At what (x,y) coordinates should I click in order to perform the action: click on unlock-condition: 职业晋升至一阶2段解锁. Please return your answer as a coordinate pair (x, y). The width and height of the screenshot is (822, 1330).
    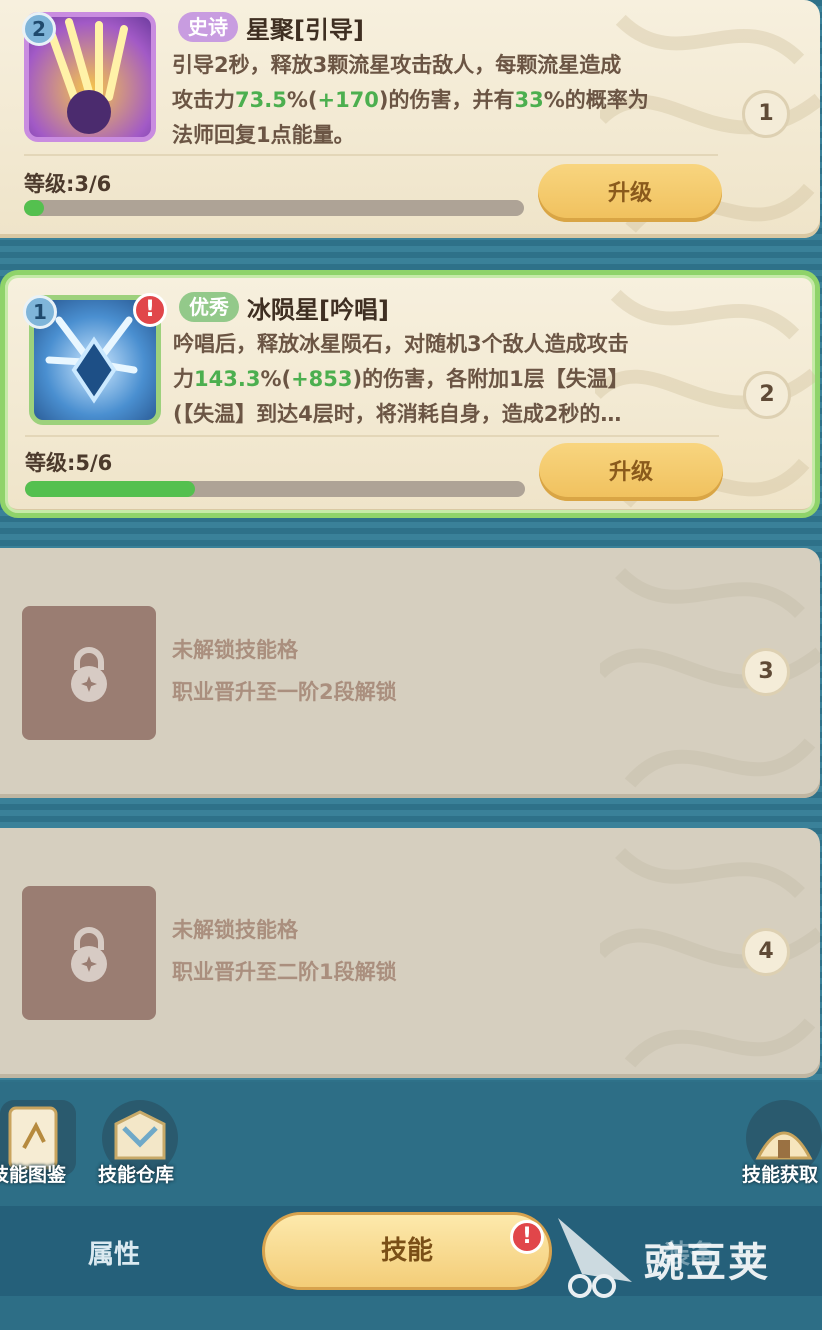
    Looking at the image, I should click on (284, 692).